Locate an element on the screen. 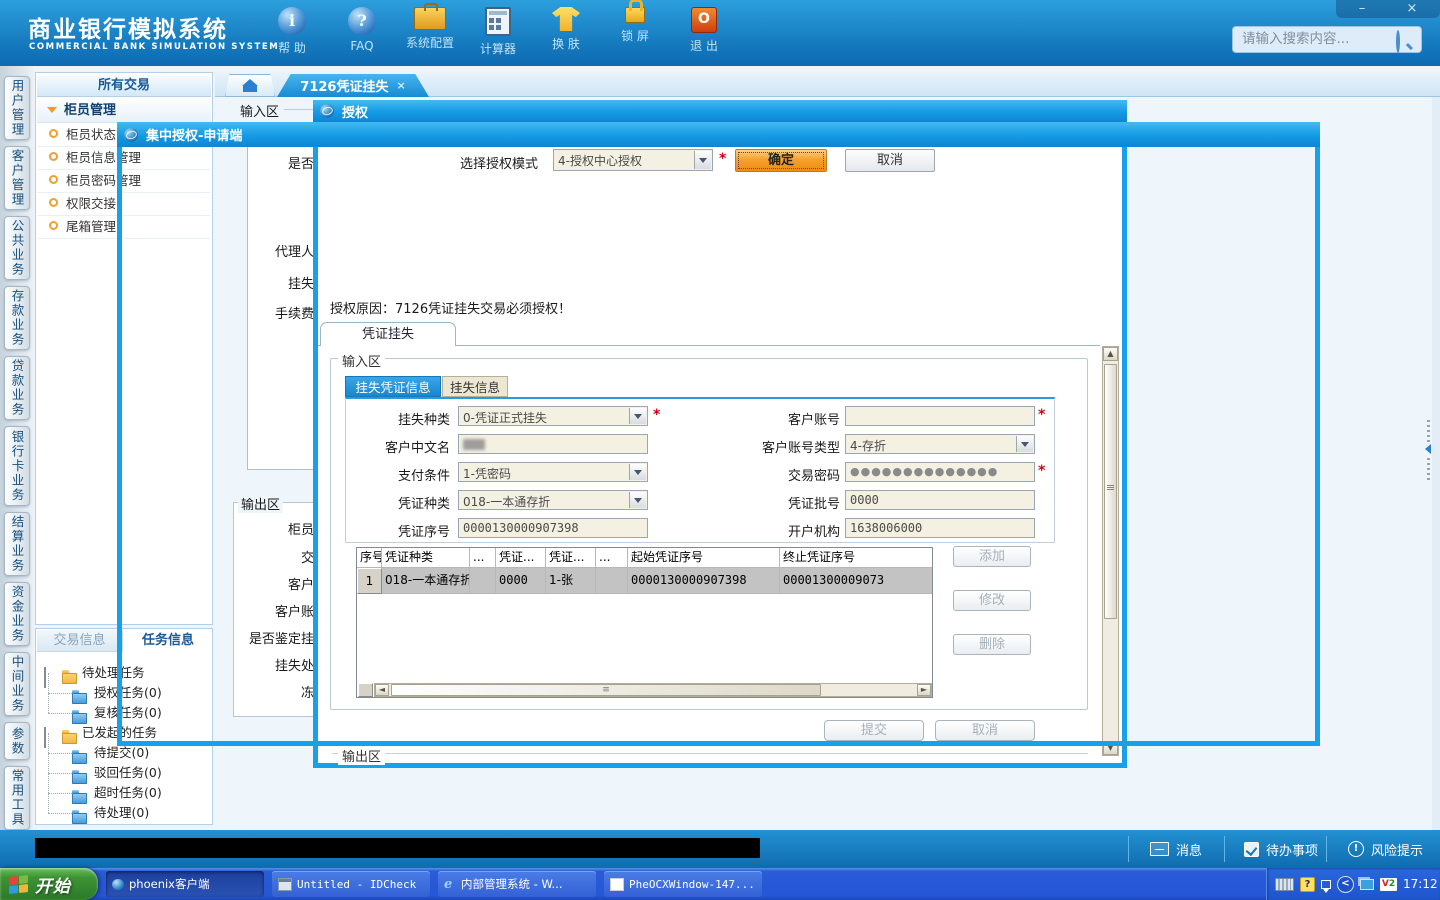 The width and height of the screenshot is (1440, 900). serial-input: 0000130000907398 is located at coordinates (553, 528).